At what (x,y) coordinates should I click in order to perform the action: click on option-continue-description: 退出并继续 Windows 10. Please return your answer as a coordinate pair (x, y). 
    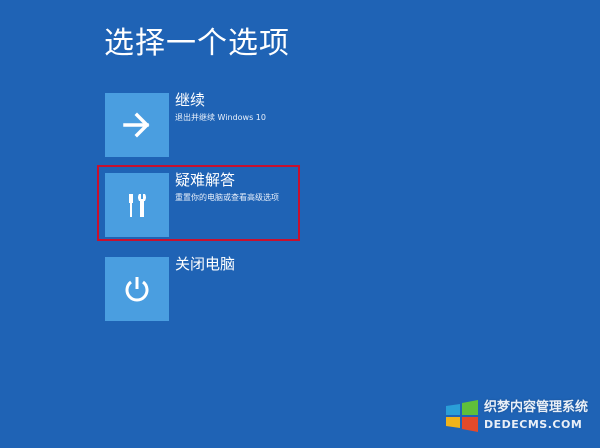
    Looking at the image, I should click on (220, 117).